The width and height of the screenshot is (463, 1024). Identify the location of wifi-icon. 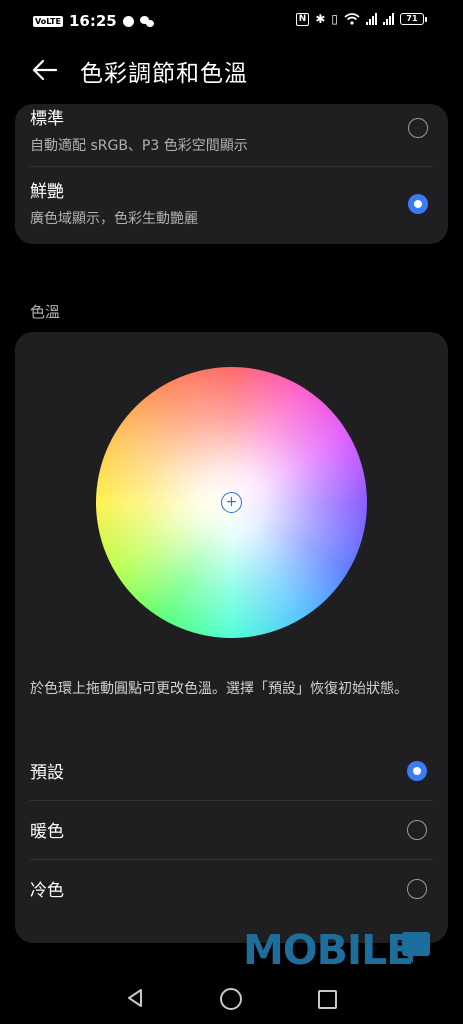
(352, 19).